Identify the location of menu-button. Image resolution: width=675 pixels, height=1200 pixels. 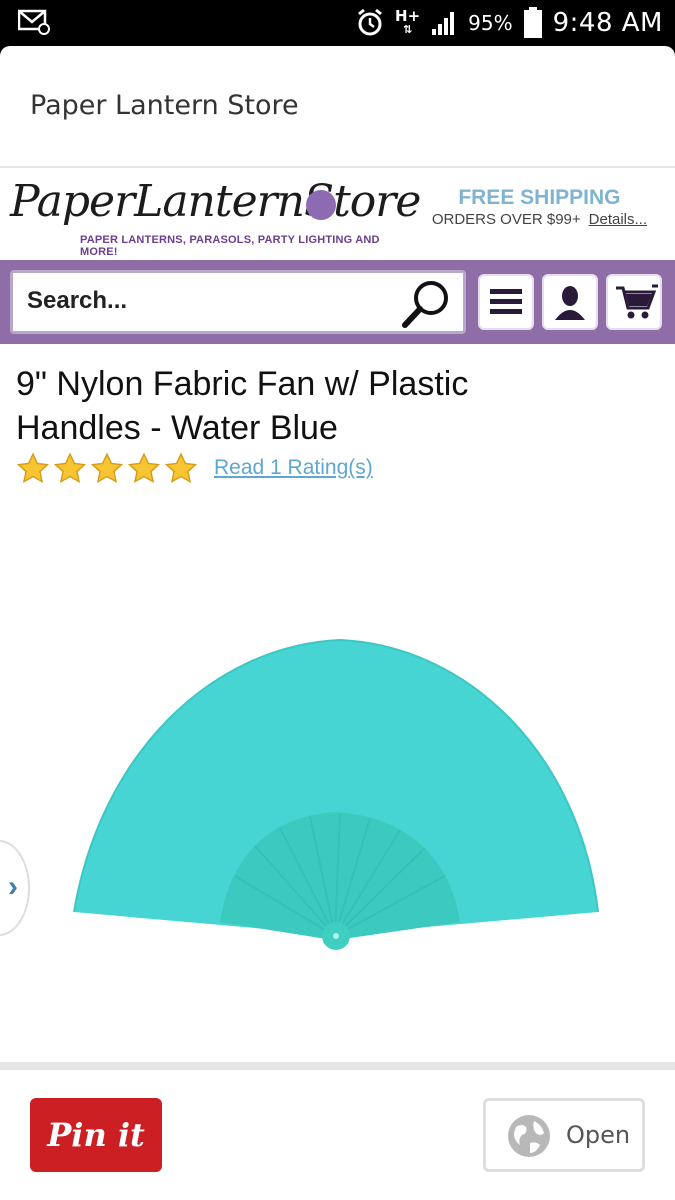
(506, 302).